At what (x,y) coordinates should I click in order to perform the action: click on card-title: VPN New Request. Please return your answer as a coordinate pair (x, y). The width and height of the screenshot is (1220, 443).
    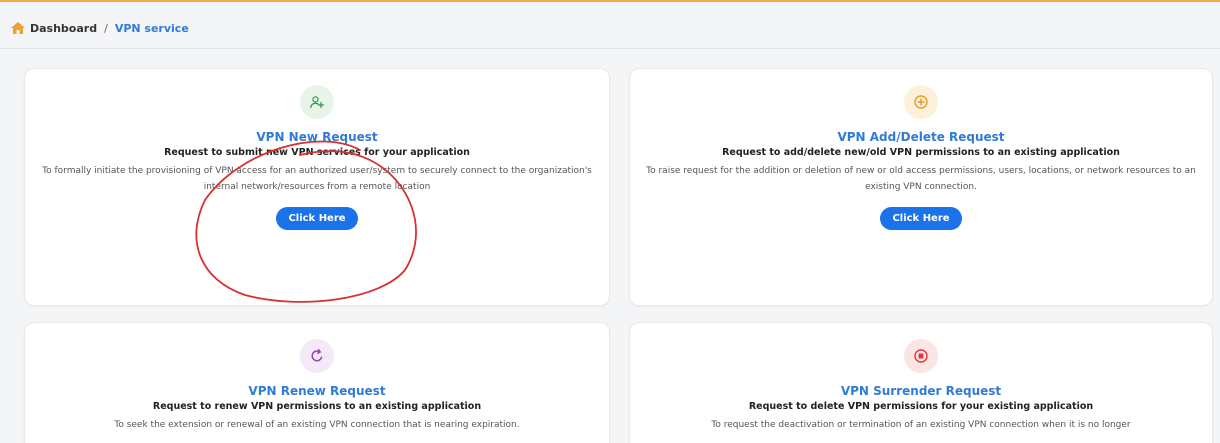
    Looking at the image, I should click on (317, 137).